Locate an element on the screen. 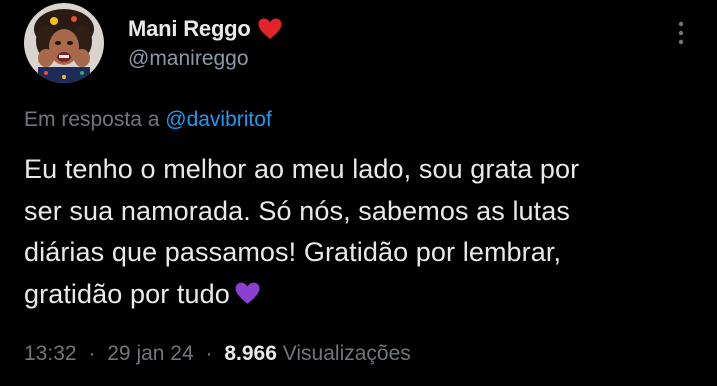  red-heart-icon is located at coordinates (270, 29).